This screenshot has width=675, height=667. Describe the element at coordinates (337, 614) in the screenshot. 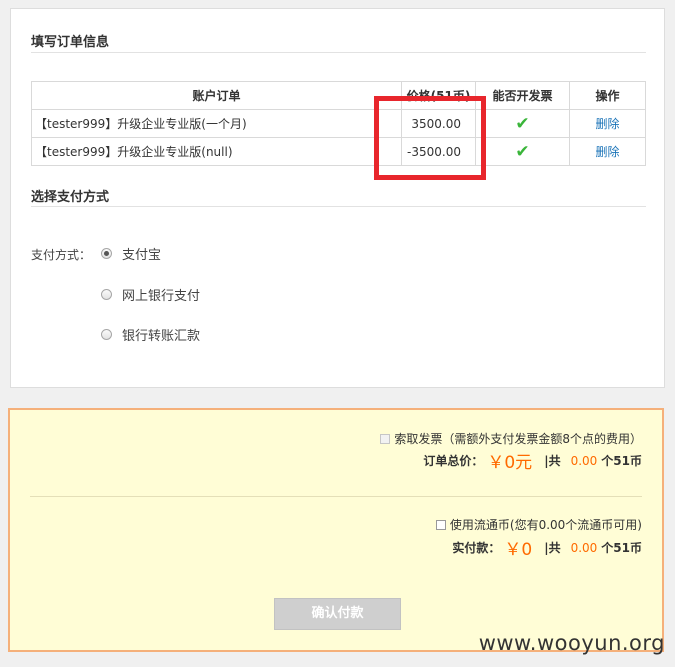

I see `confirm-payment-button: 确认付款` at that location.